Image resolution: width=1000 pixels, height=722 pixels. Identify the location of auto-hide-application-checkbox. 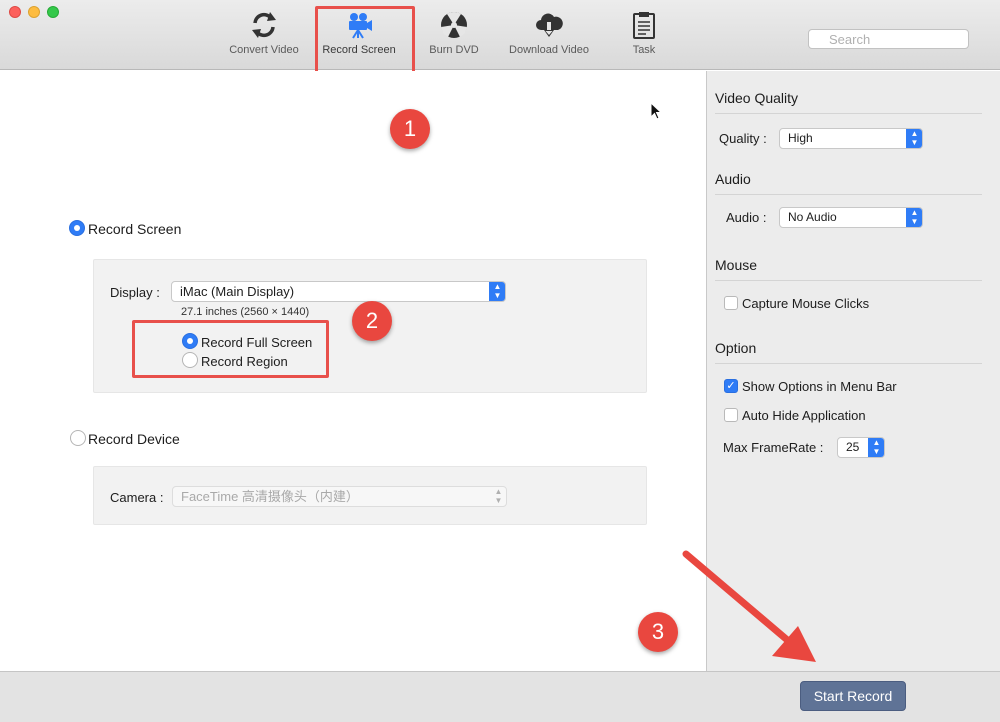
(731, 415).